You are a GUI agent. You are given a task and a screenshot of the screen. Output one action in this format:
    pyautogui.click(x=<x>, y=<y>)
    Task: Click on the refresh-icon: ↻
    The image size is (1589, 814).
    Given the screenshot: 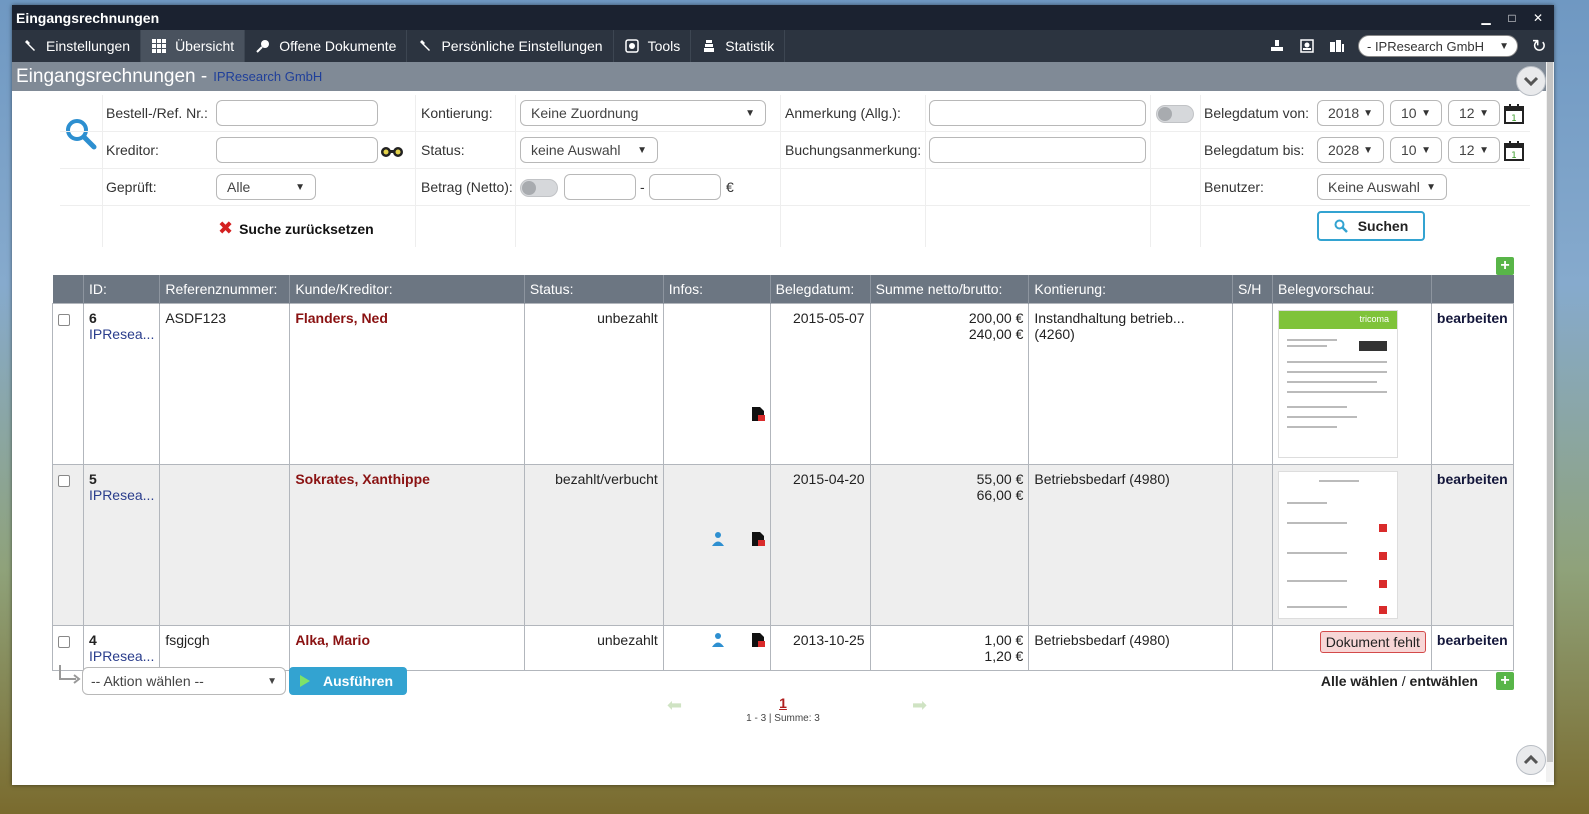 What is the action you would take?
    pyautogui.click(x=1539, y=46)
    